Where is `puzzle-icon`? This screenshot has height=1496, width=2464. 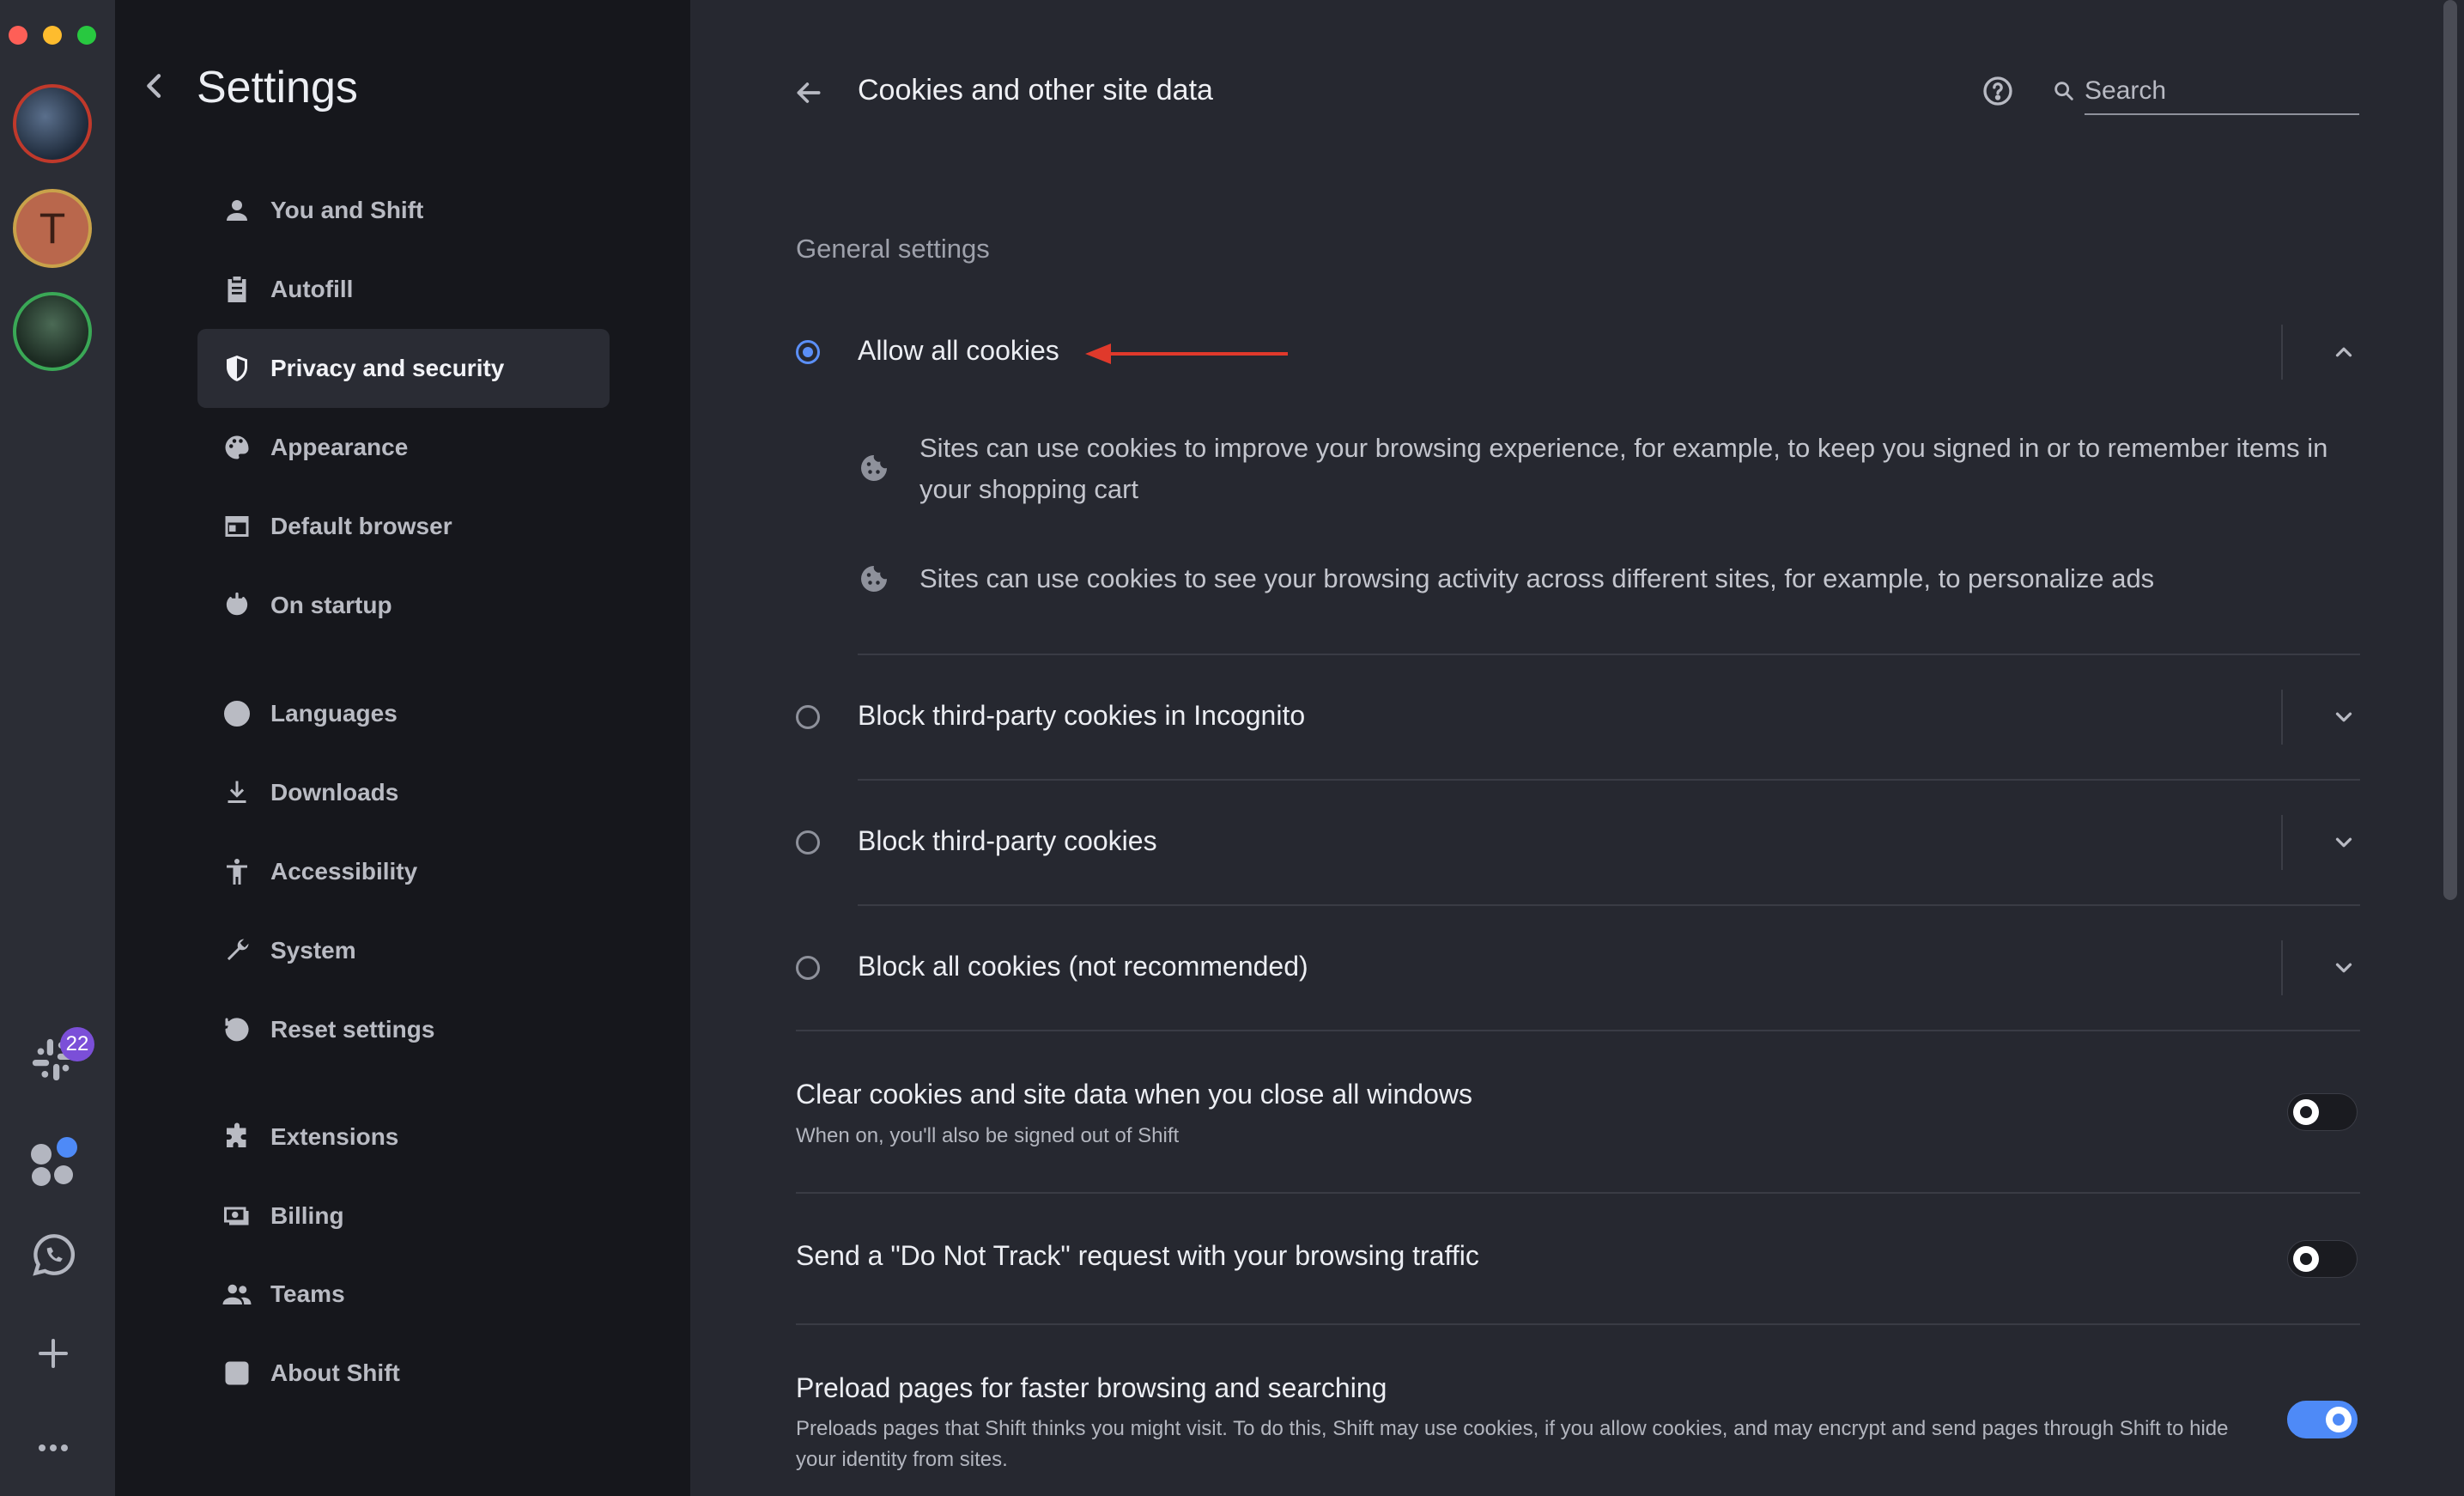 puzzle-icon is located at coordinates (237, 1137).